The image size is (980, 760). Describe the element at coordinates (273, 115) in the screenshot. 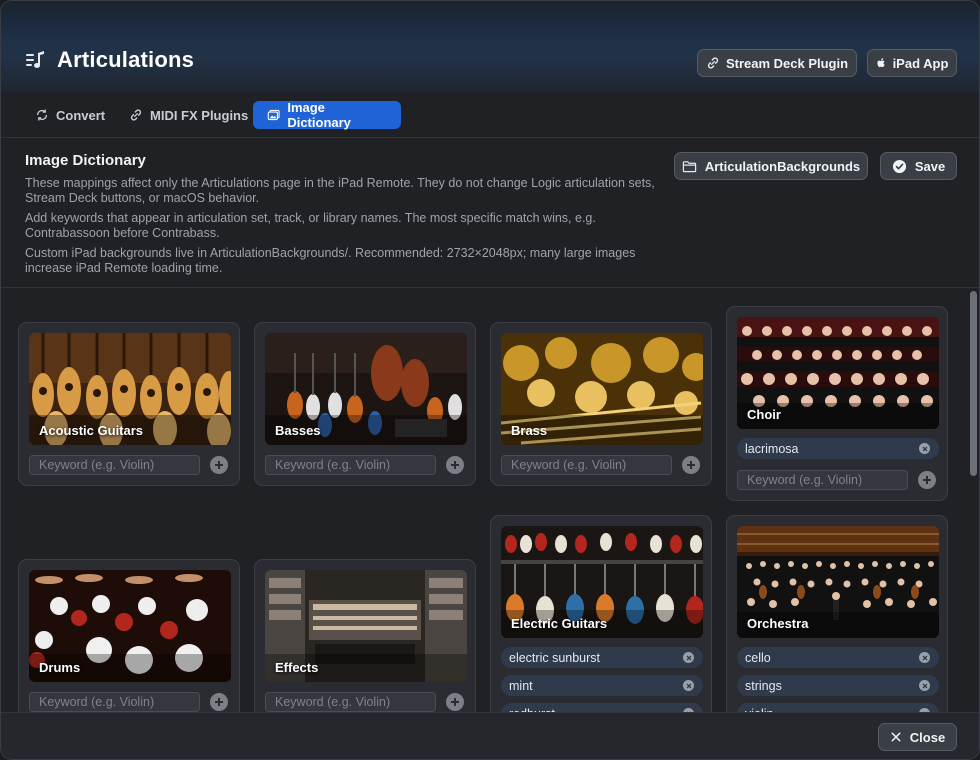

I see `photos-icon` at that location.